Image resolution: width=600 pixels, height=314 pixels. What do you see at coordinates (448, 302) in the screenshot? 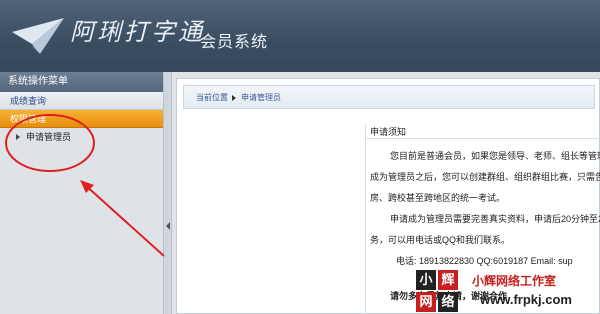
I see `watermark-badge-char: 络` at bounding box center [448, 302].